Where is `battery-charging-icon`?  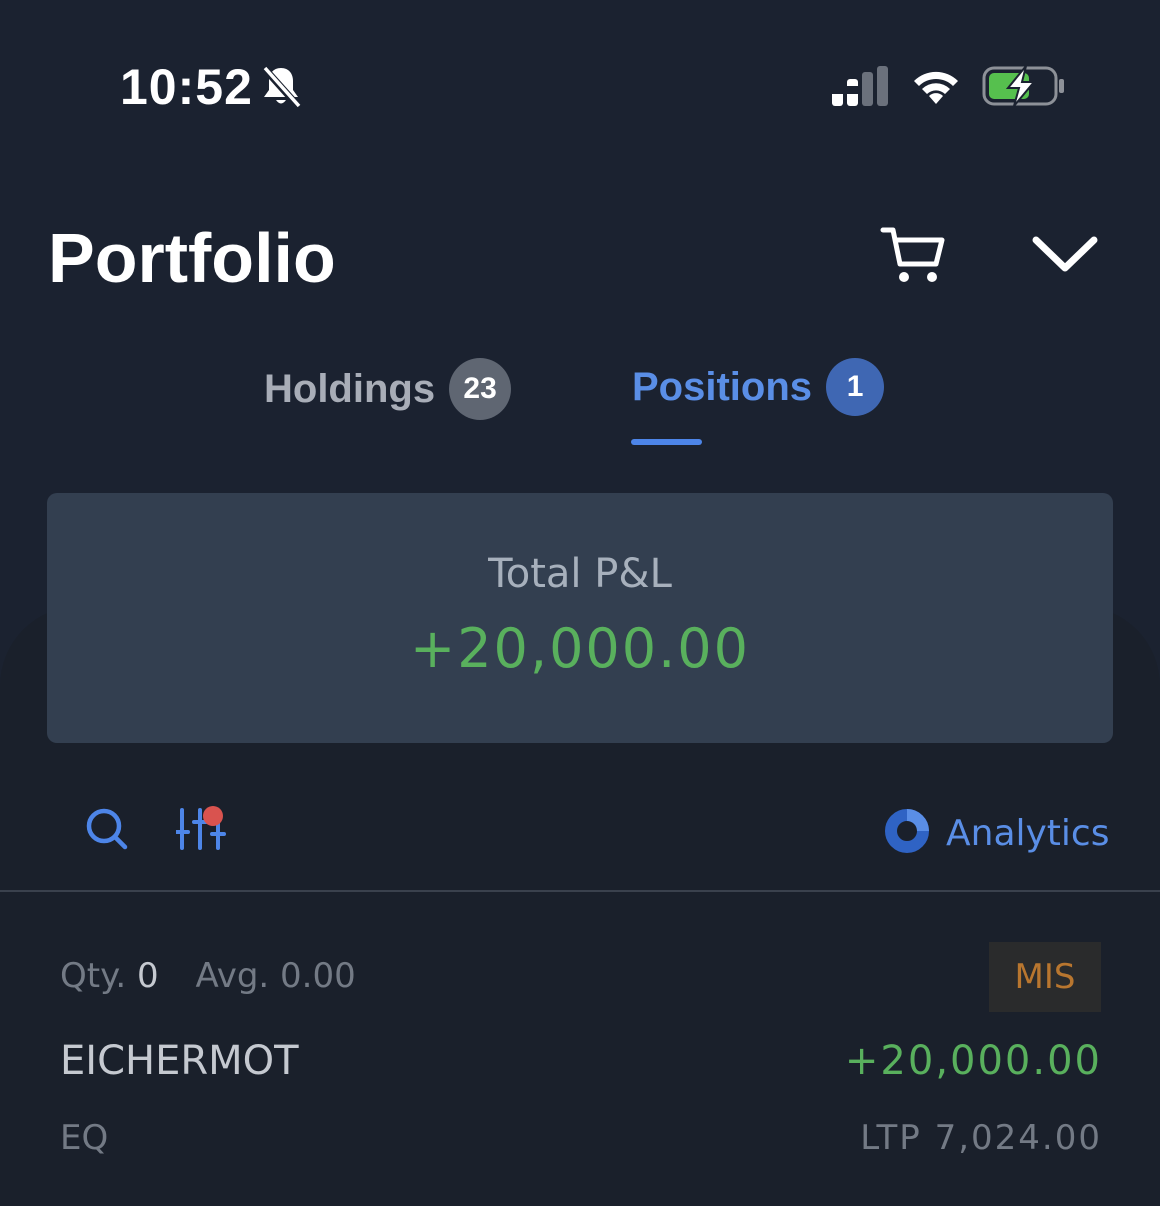 battery-charging-icon is located at coordinates (1024, 88).